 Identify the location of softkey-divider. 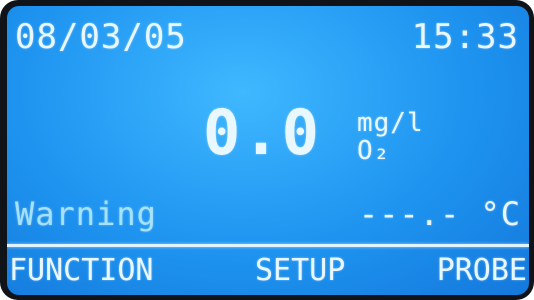
(268, 245).